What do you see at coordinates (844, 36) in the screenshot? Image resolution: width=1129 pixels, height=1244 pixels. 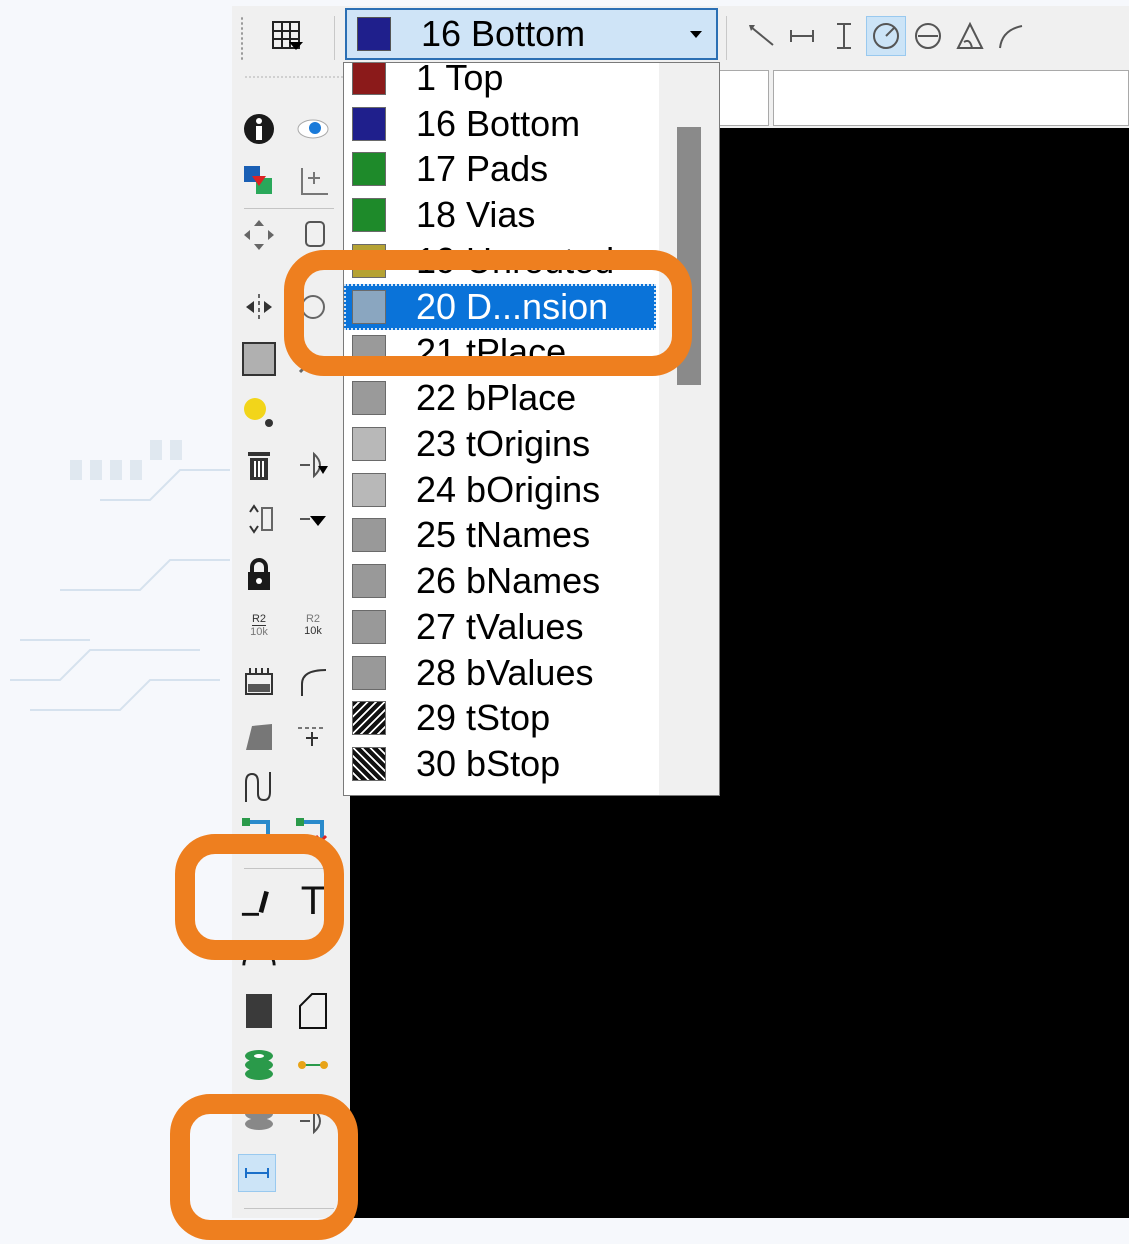 I see `dimension-vertical-icon` at bounding box center [844, 36].